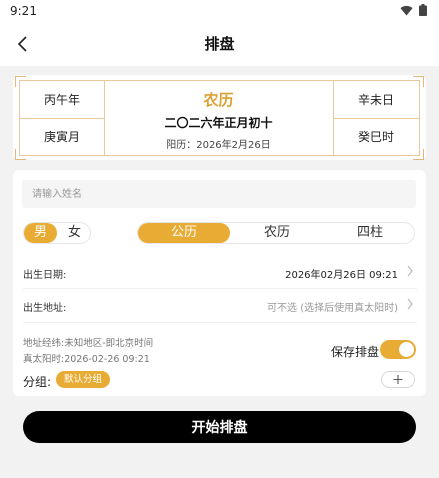  What do you see at coordinates (61, 100) in the screenshot?
I see `year-pillar: 丙午年` at bounding box center [61, 100].